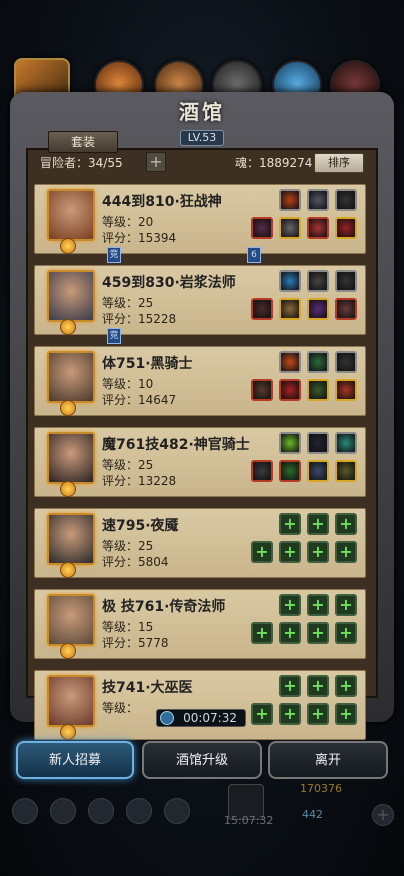 This screenshot has height=876, width=404. Describe the element at coordinates (162, 202) in the screenshot. I see `hero-name: 444到810·狂战神` at that location.